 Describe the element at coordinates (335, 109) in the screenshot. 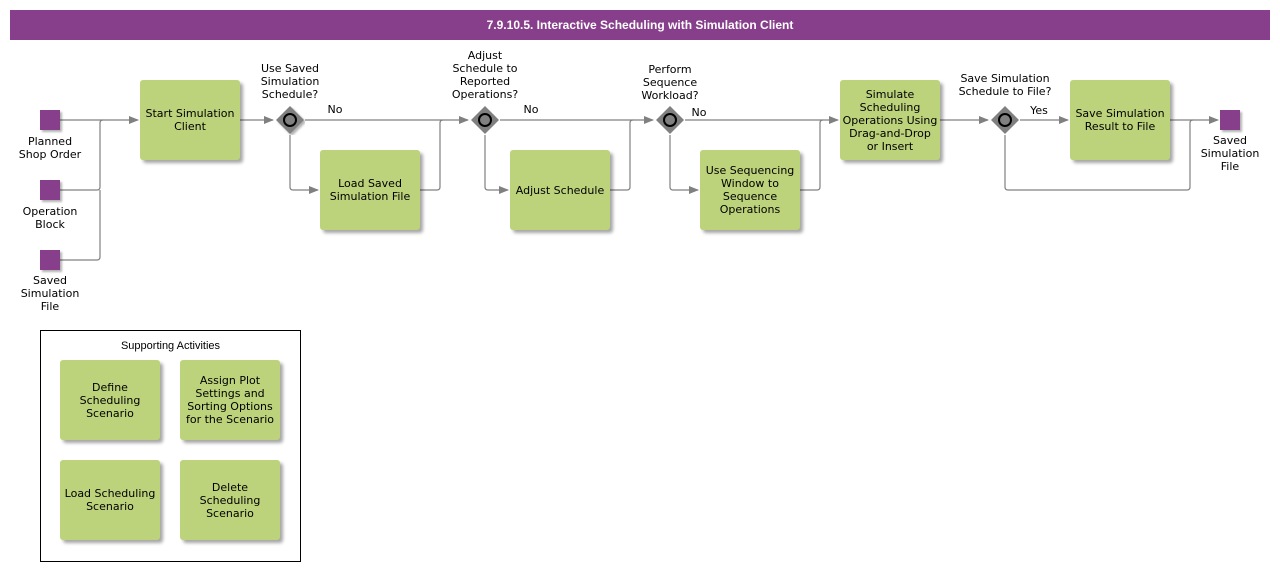

I see `branch-label-no-1: No` at that location.